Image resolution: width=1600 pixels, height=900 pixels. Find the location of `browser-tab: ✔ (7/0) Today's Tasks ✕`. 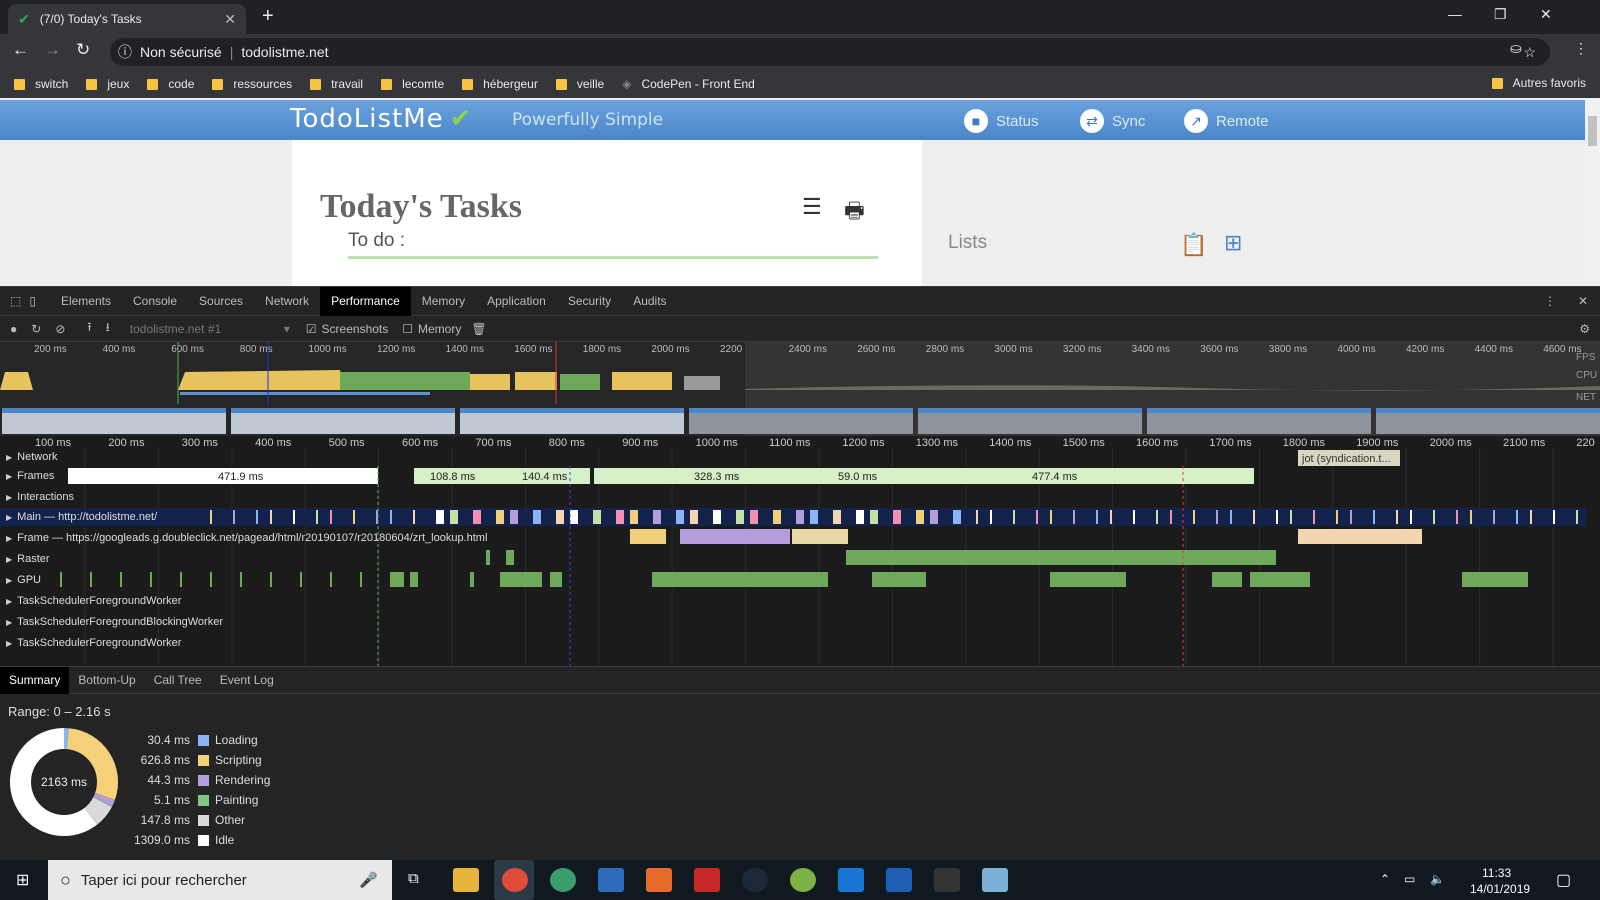

browser-tab: ✔ (7/0) Today's Tasks ✕ is located at coordinates (127, 19).